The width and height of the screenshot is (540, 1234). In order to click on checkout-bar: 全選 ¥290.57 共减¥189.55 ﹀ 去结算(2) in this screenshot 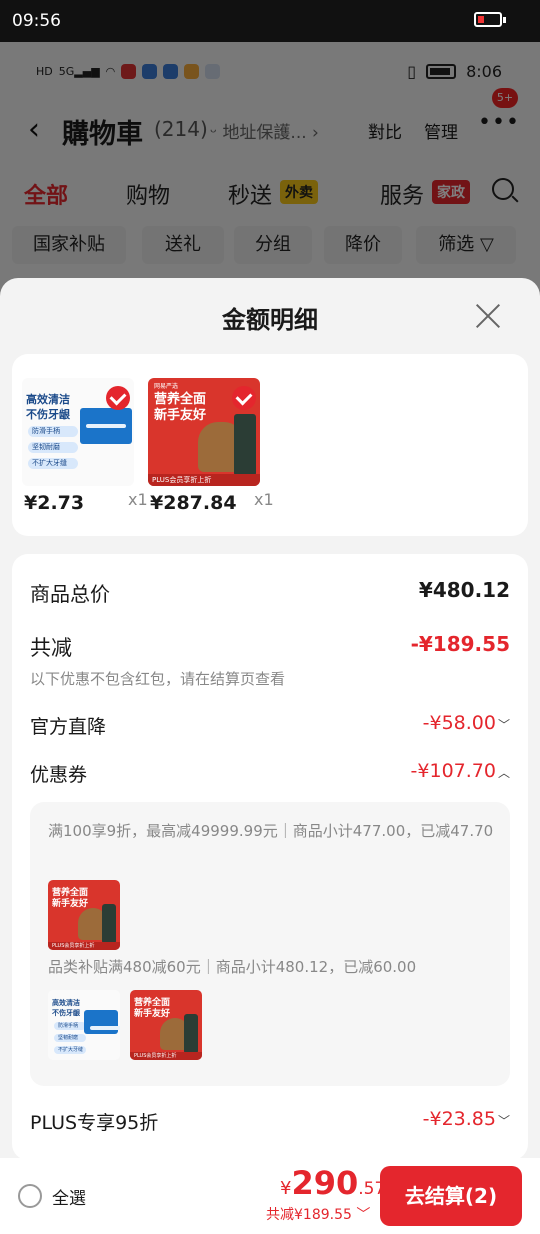, I will do `click(270, 1196)`.